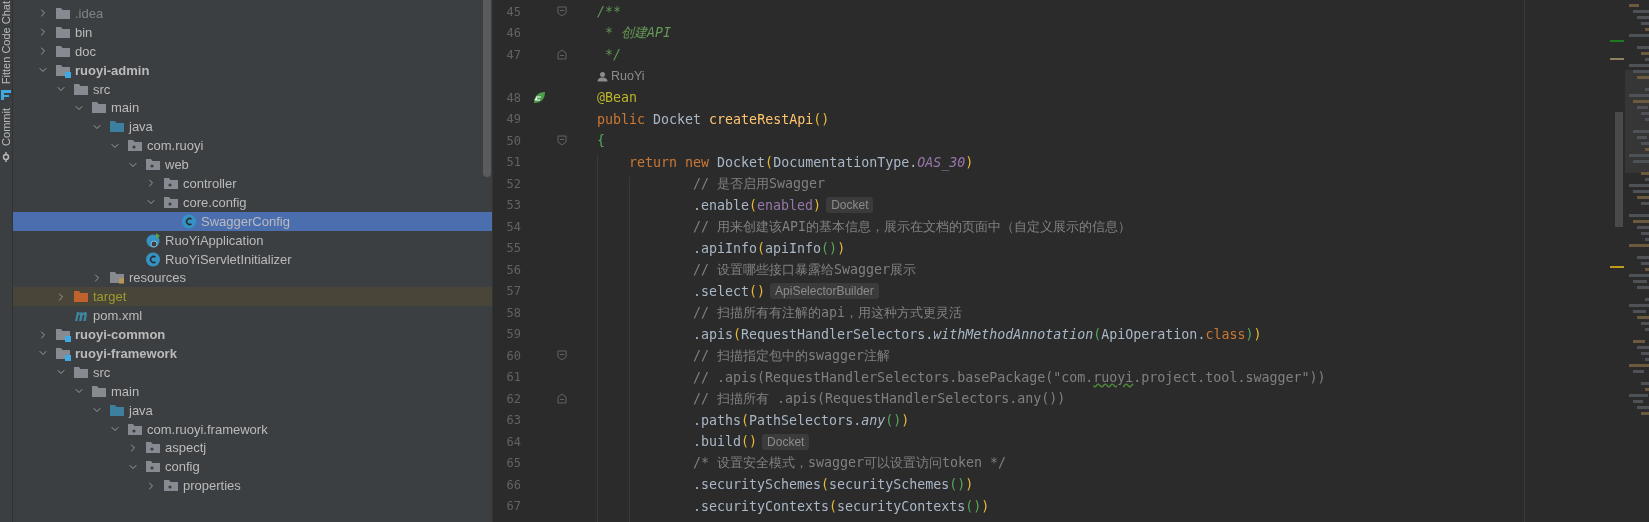  I want to click on tool-window-tab: Fitten Code Chat, so click(6, 43).